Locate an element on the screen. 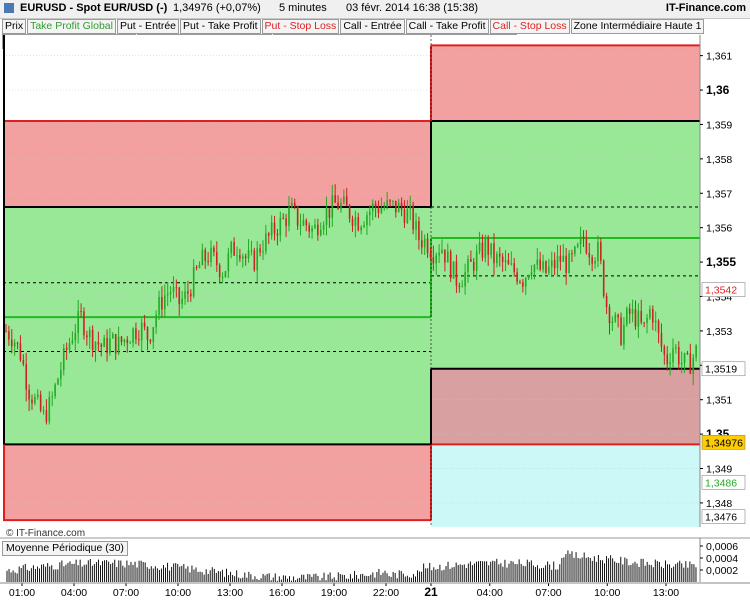  y-tick-label: 1,356 is located at coordinates (719, 229).